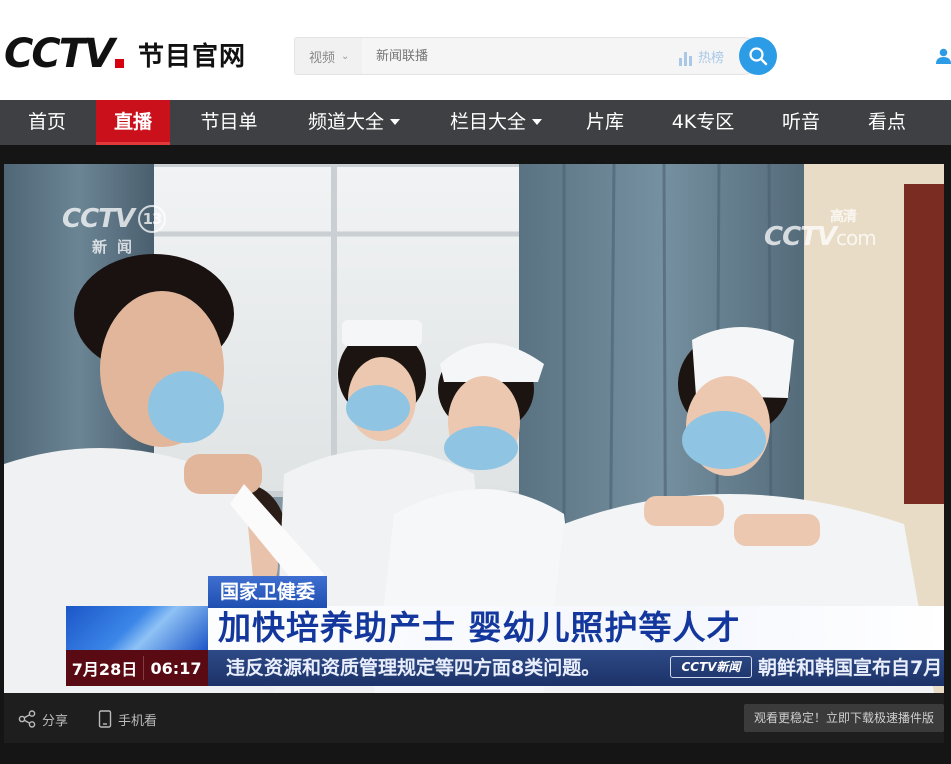 This screenshot has height=764, width=951. What do you see at coordinates (535, 56) in the screenshot?
I see `search-bar: 视频 ⌄ 热榜` at bounding box center [535, 56].